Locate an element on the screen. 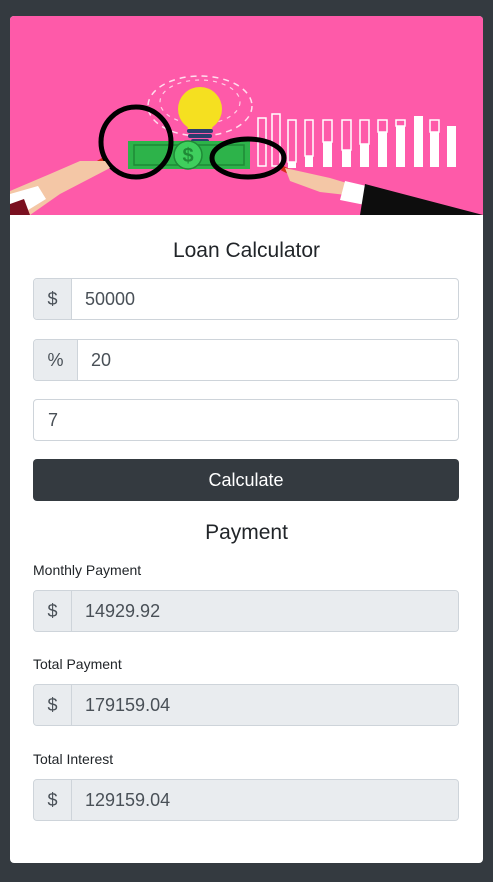  results-heading: Payment is located at coordinates (246, 532).